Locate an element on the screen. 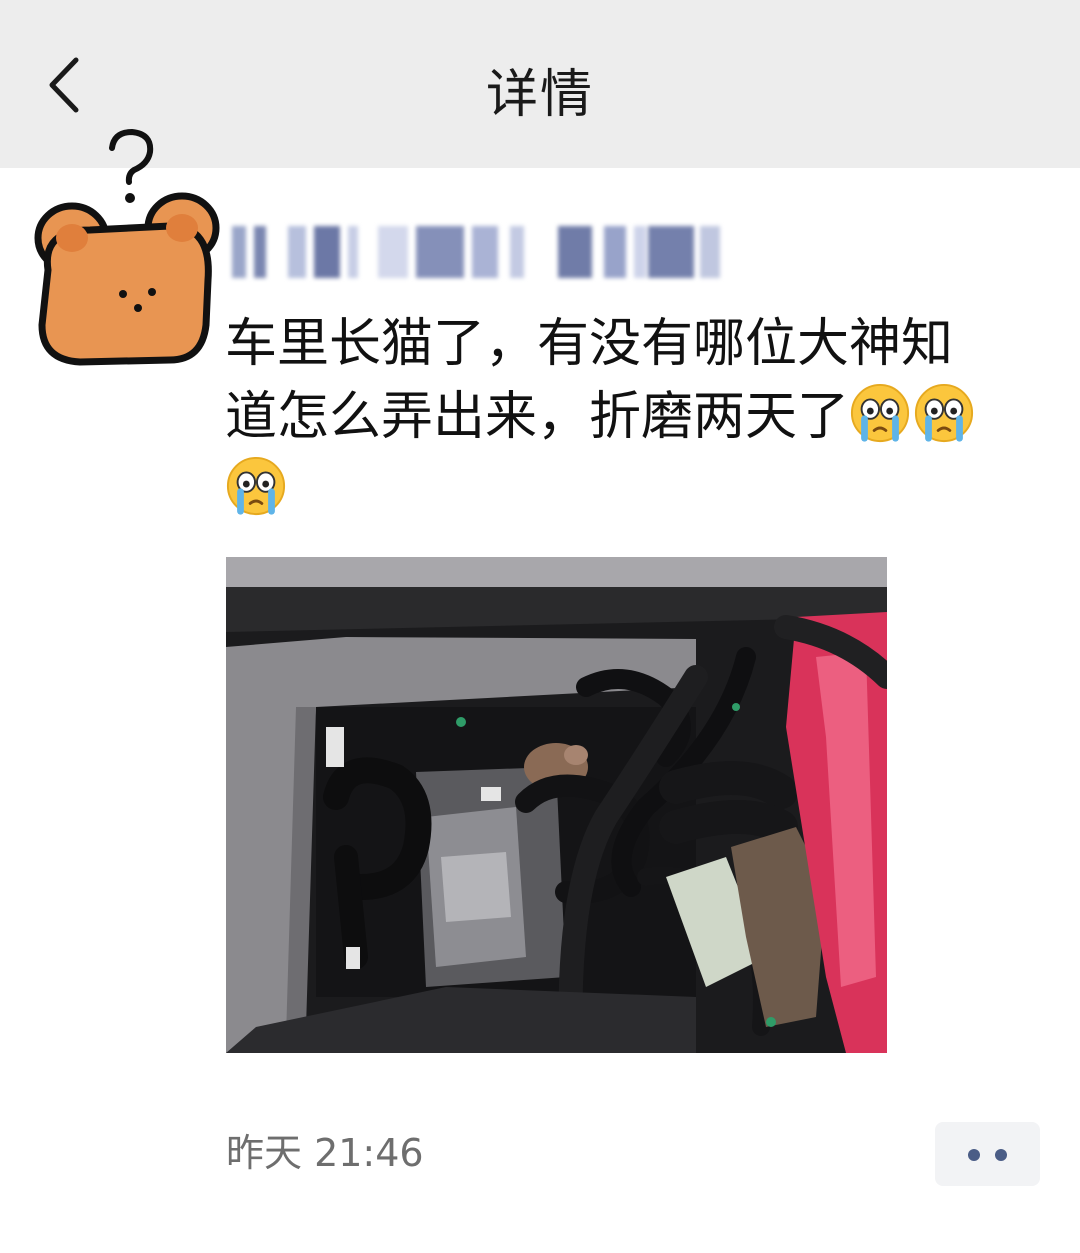 Image resolution: width=1080 pixels, height=1253 pixels. post-text-line: 车里长猫了，有没有哪位大神知 is located at coordinates (589, 344).